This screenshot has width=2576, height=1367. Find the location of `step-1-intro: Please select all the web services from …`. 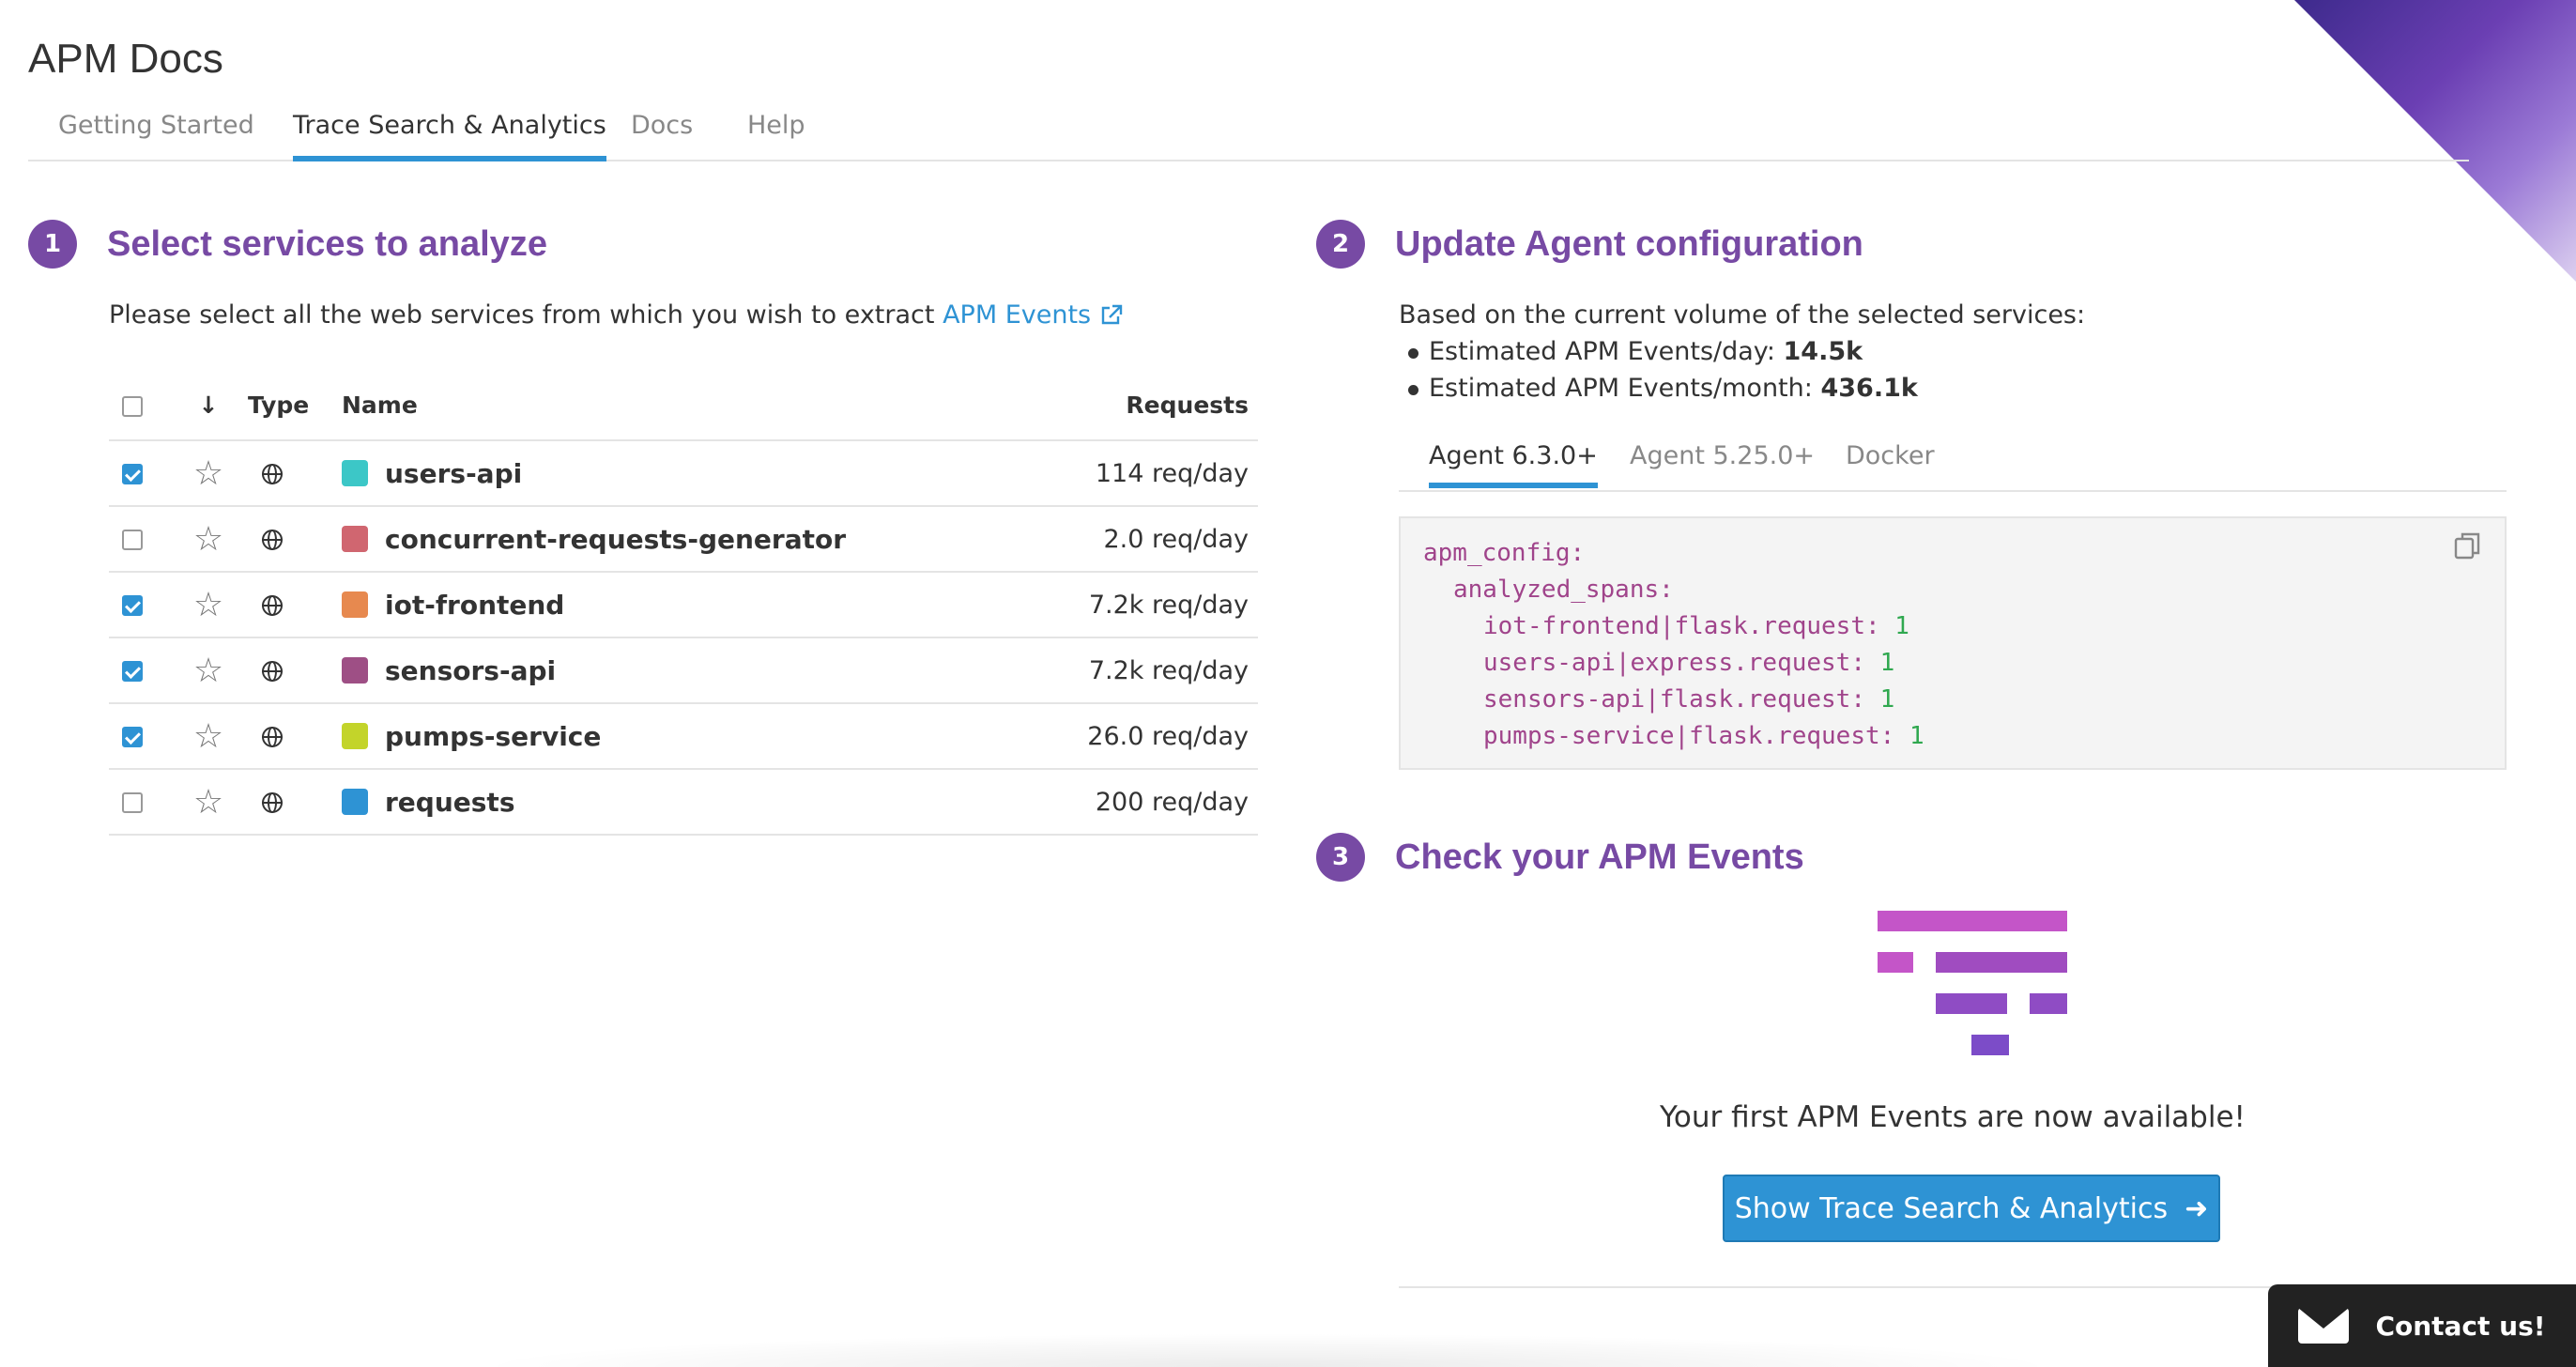

step-1-intro: Please select all the web services from … is located at coordinates (617, 315).